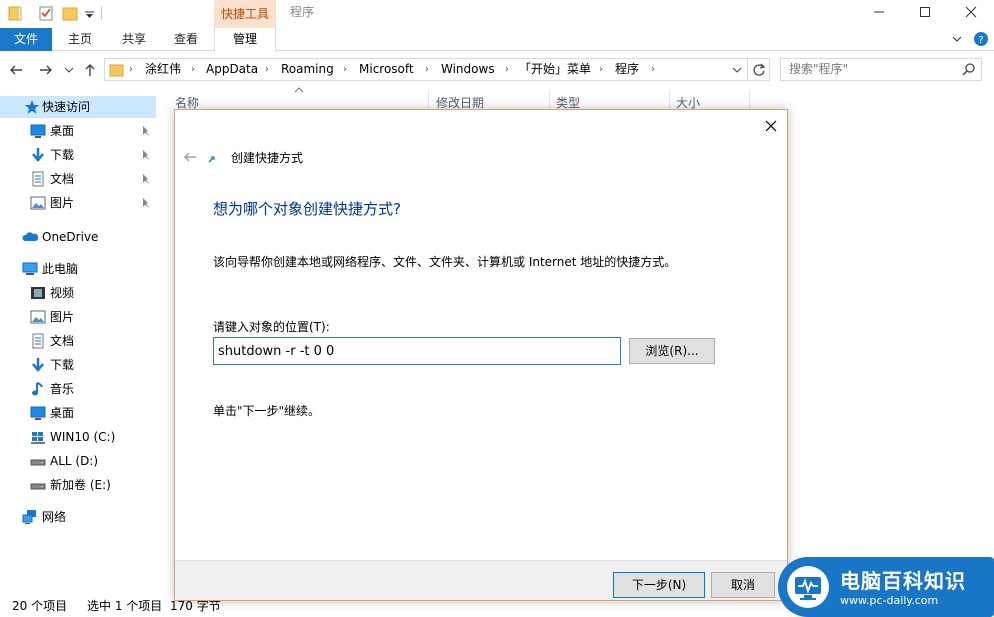 Image resolution: width=994 pixels, height=617 pixels. Describe the element at coordinates (555, 69) in the screenshot. I see `breadcrumb-start-menu: 「开始」菜单` at that location.